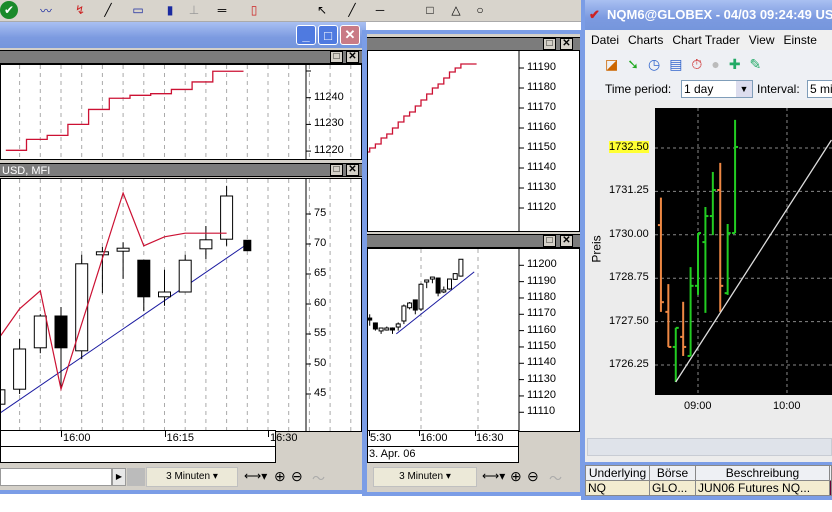 The height and width of the screenshot is (512, 832). I want to click on chart-window-icon: ▭, so click(138, 10).